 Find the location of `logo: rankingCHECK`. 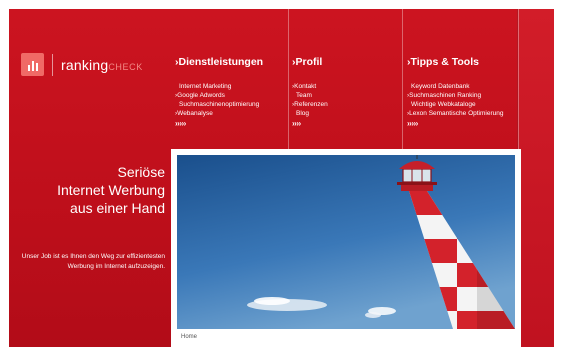

logo: rankingCHECK is located at coordinates (82, 64).